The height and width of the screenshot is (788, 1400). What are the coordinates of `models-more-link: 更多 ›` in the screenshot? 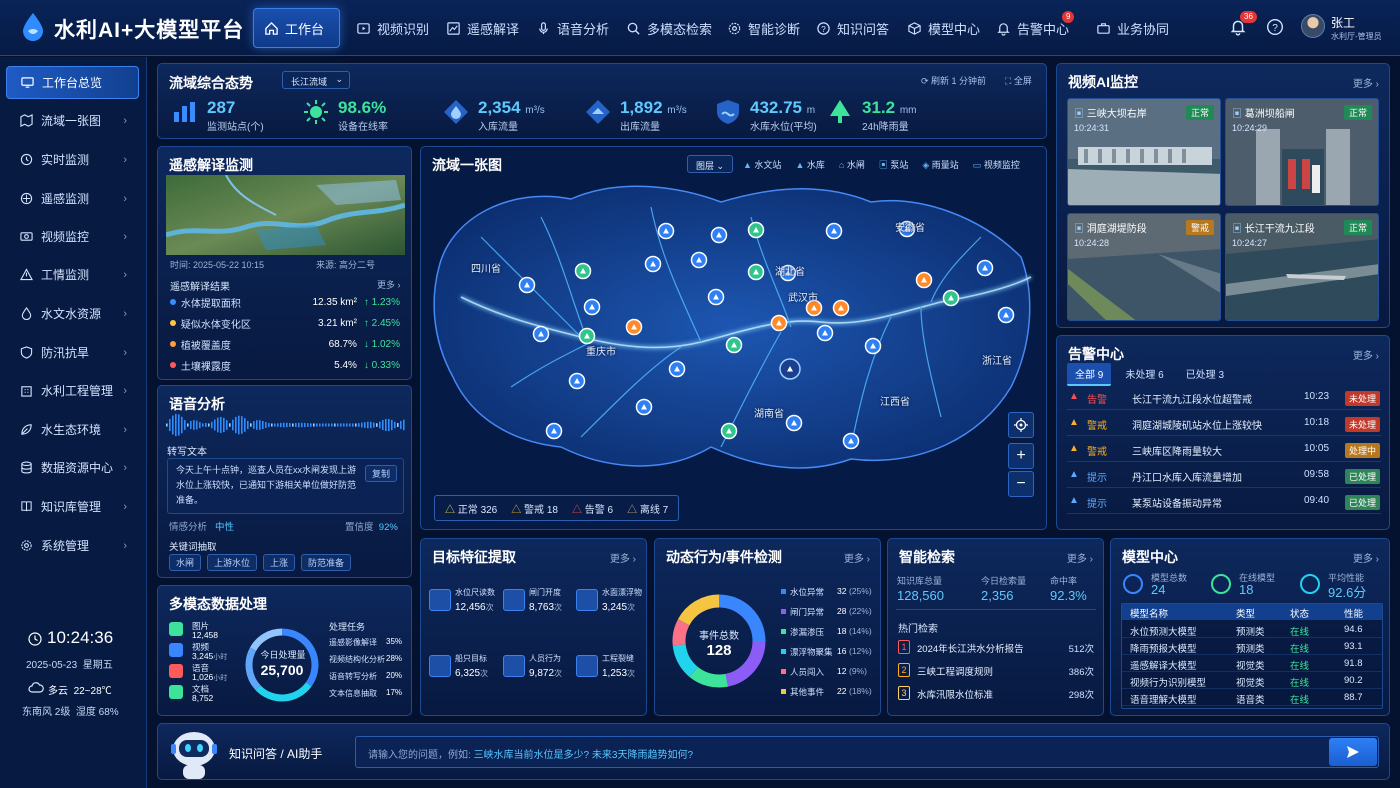 It's located at (1366, 557).